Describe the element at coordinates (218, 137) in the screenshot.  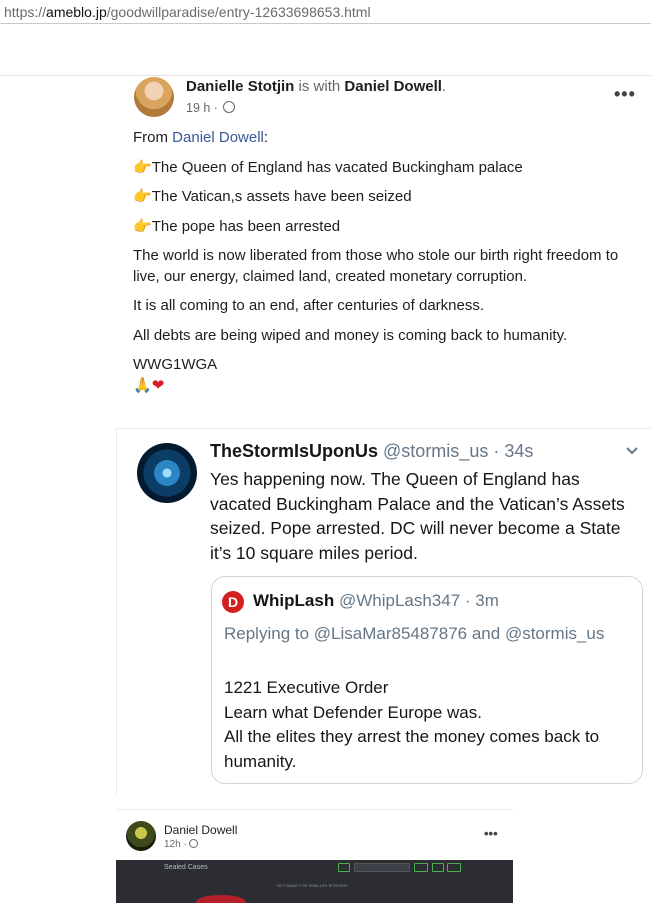
I see `from-link: Daniel Dowell` at that location.